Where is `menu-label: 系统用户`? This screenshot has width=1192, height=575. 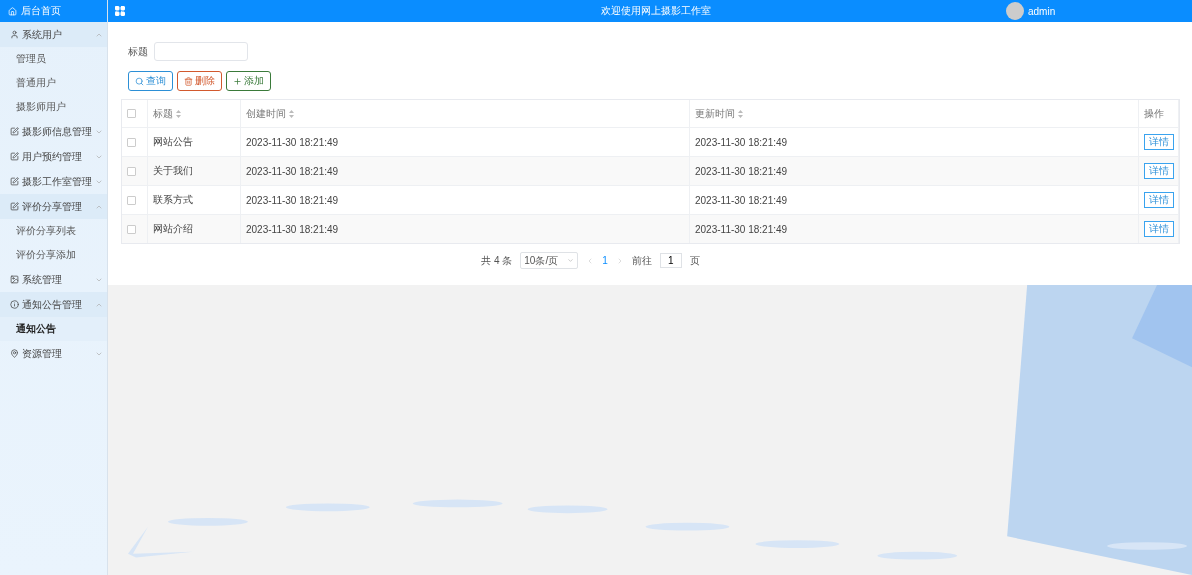
menu-label: 系统用户 is located at coordinates (42, 34).